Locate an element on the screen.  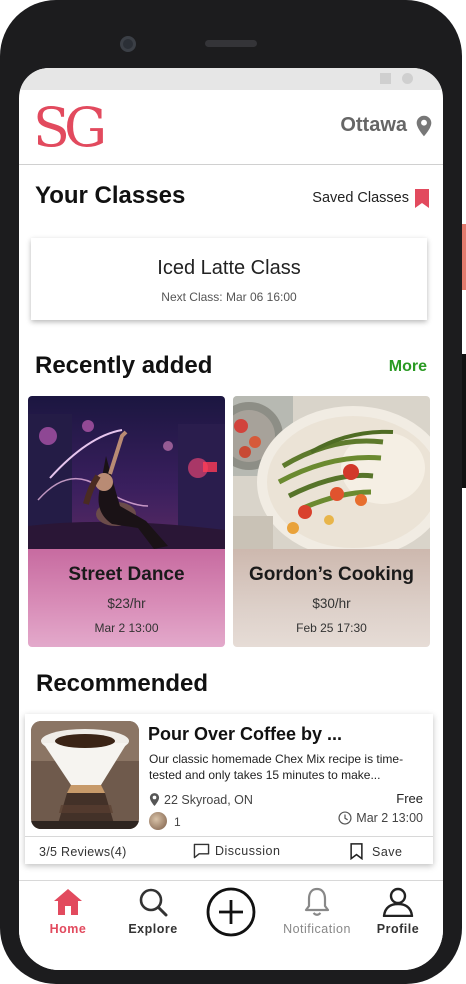
bottom-navigation: Home Explore Notification Profile is located at coordinates (231, 925).